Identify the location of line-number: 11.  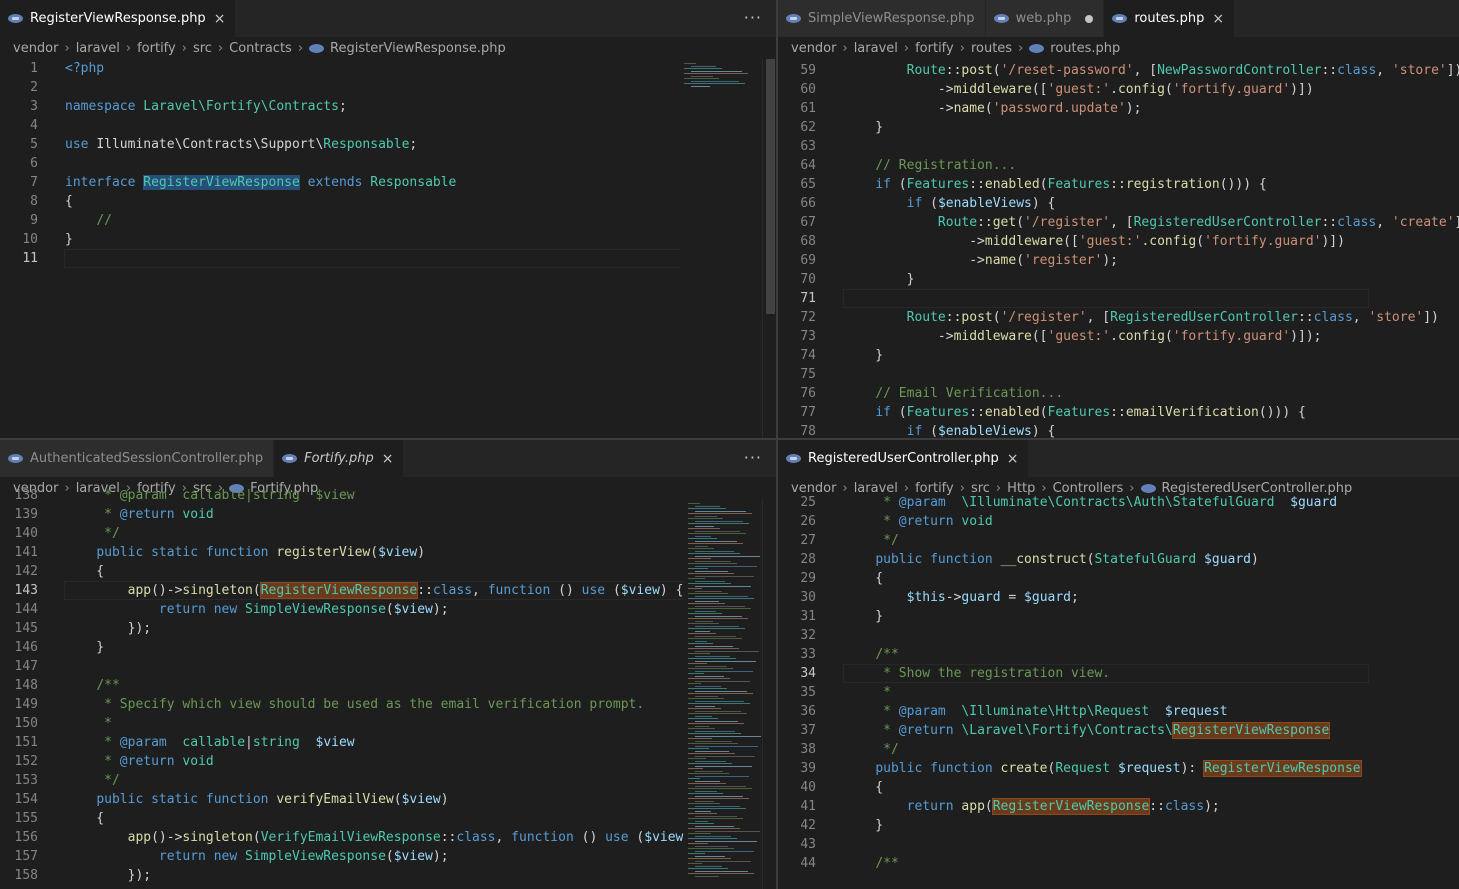
(30, 258).